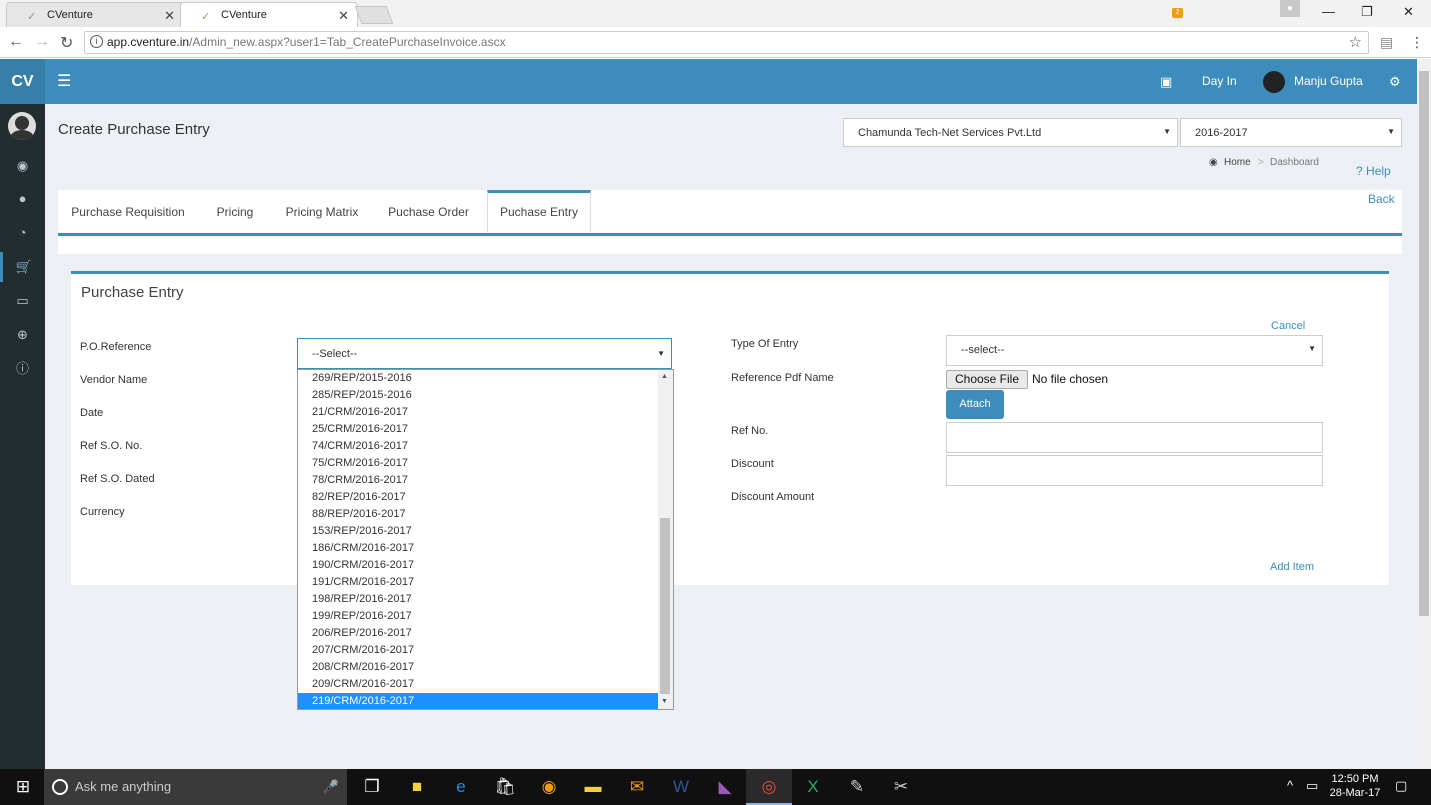  Describe the element at coordinates (42, 42) in the screenshot. I see `forward-arrow-icon: →` at that location.